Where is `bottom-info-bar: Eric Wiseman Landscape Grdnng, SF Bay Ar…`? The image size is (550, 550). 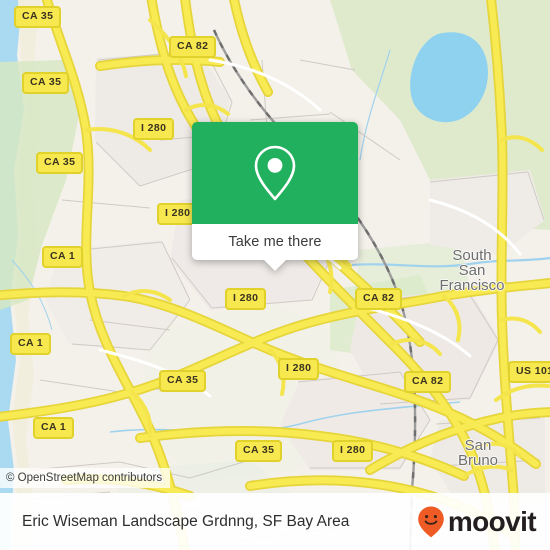
bottom-info-bar: Eric Wiseman Landscape Grdnng, SF Bay Ar… is located at coordinates (275, 521).